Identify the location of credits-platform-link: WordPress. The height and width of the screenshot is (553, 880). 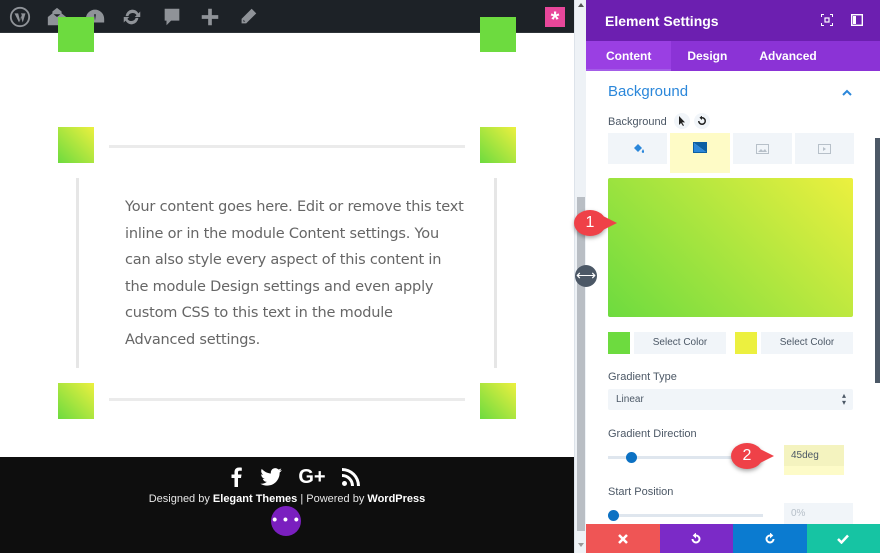
(396, 499).